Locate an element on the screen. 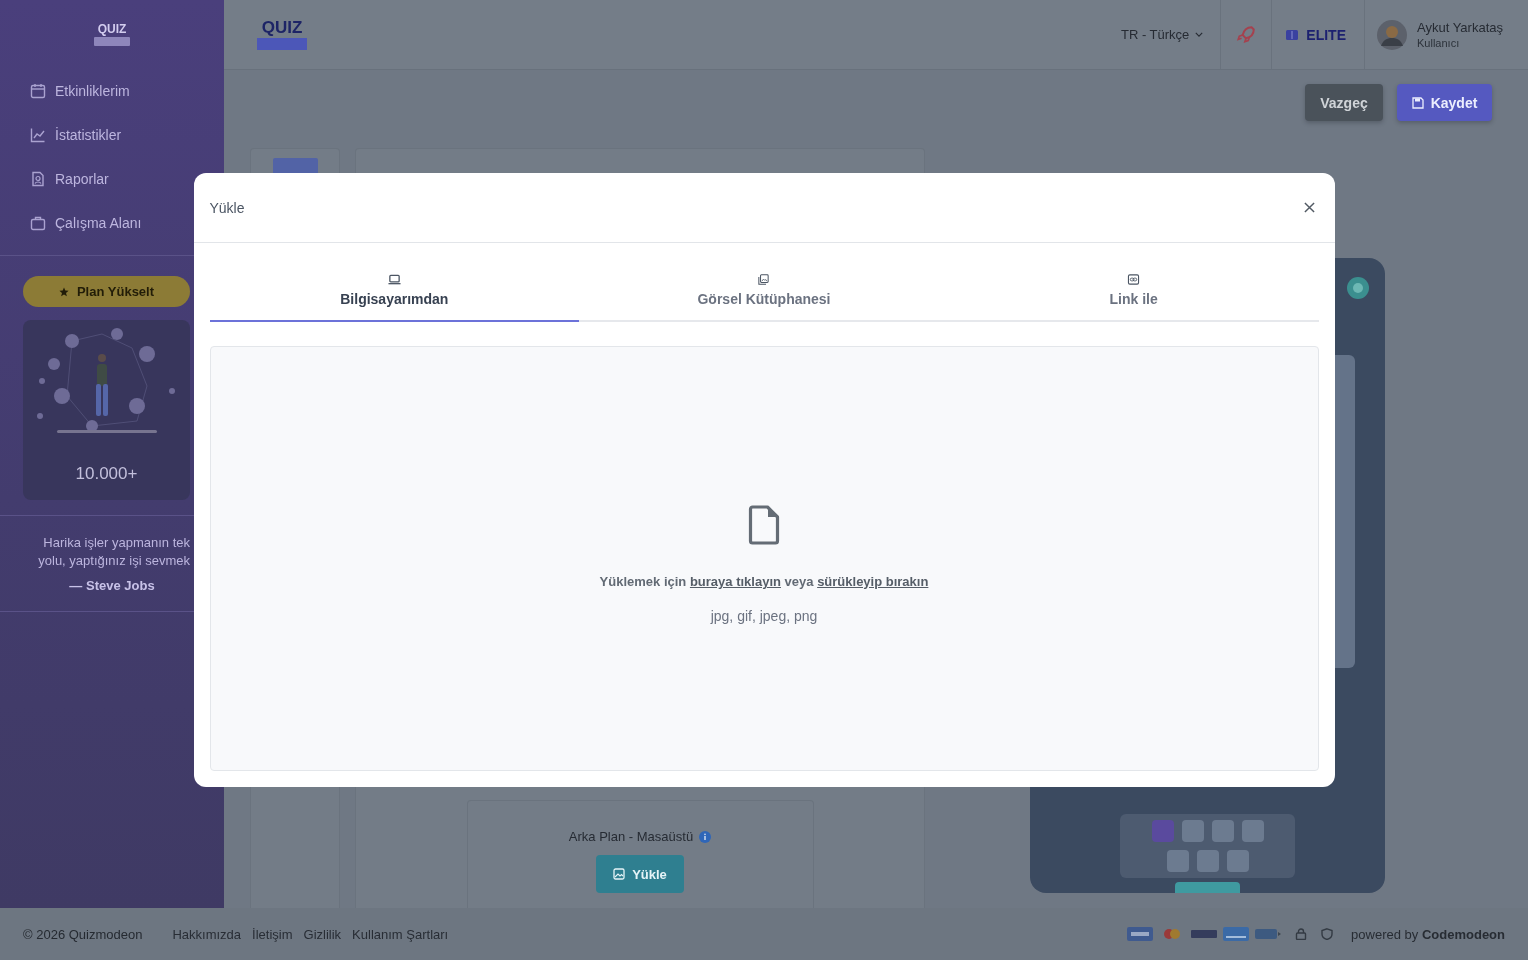 Image resolution: width=1528 pixels, height=960 pixels. tab: Link ile is located at coordinates (1133, 290).